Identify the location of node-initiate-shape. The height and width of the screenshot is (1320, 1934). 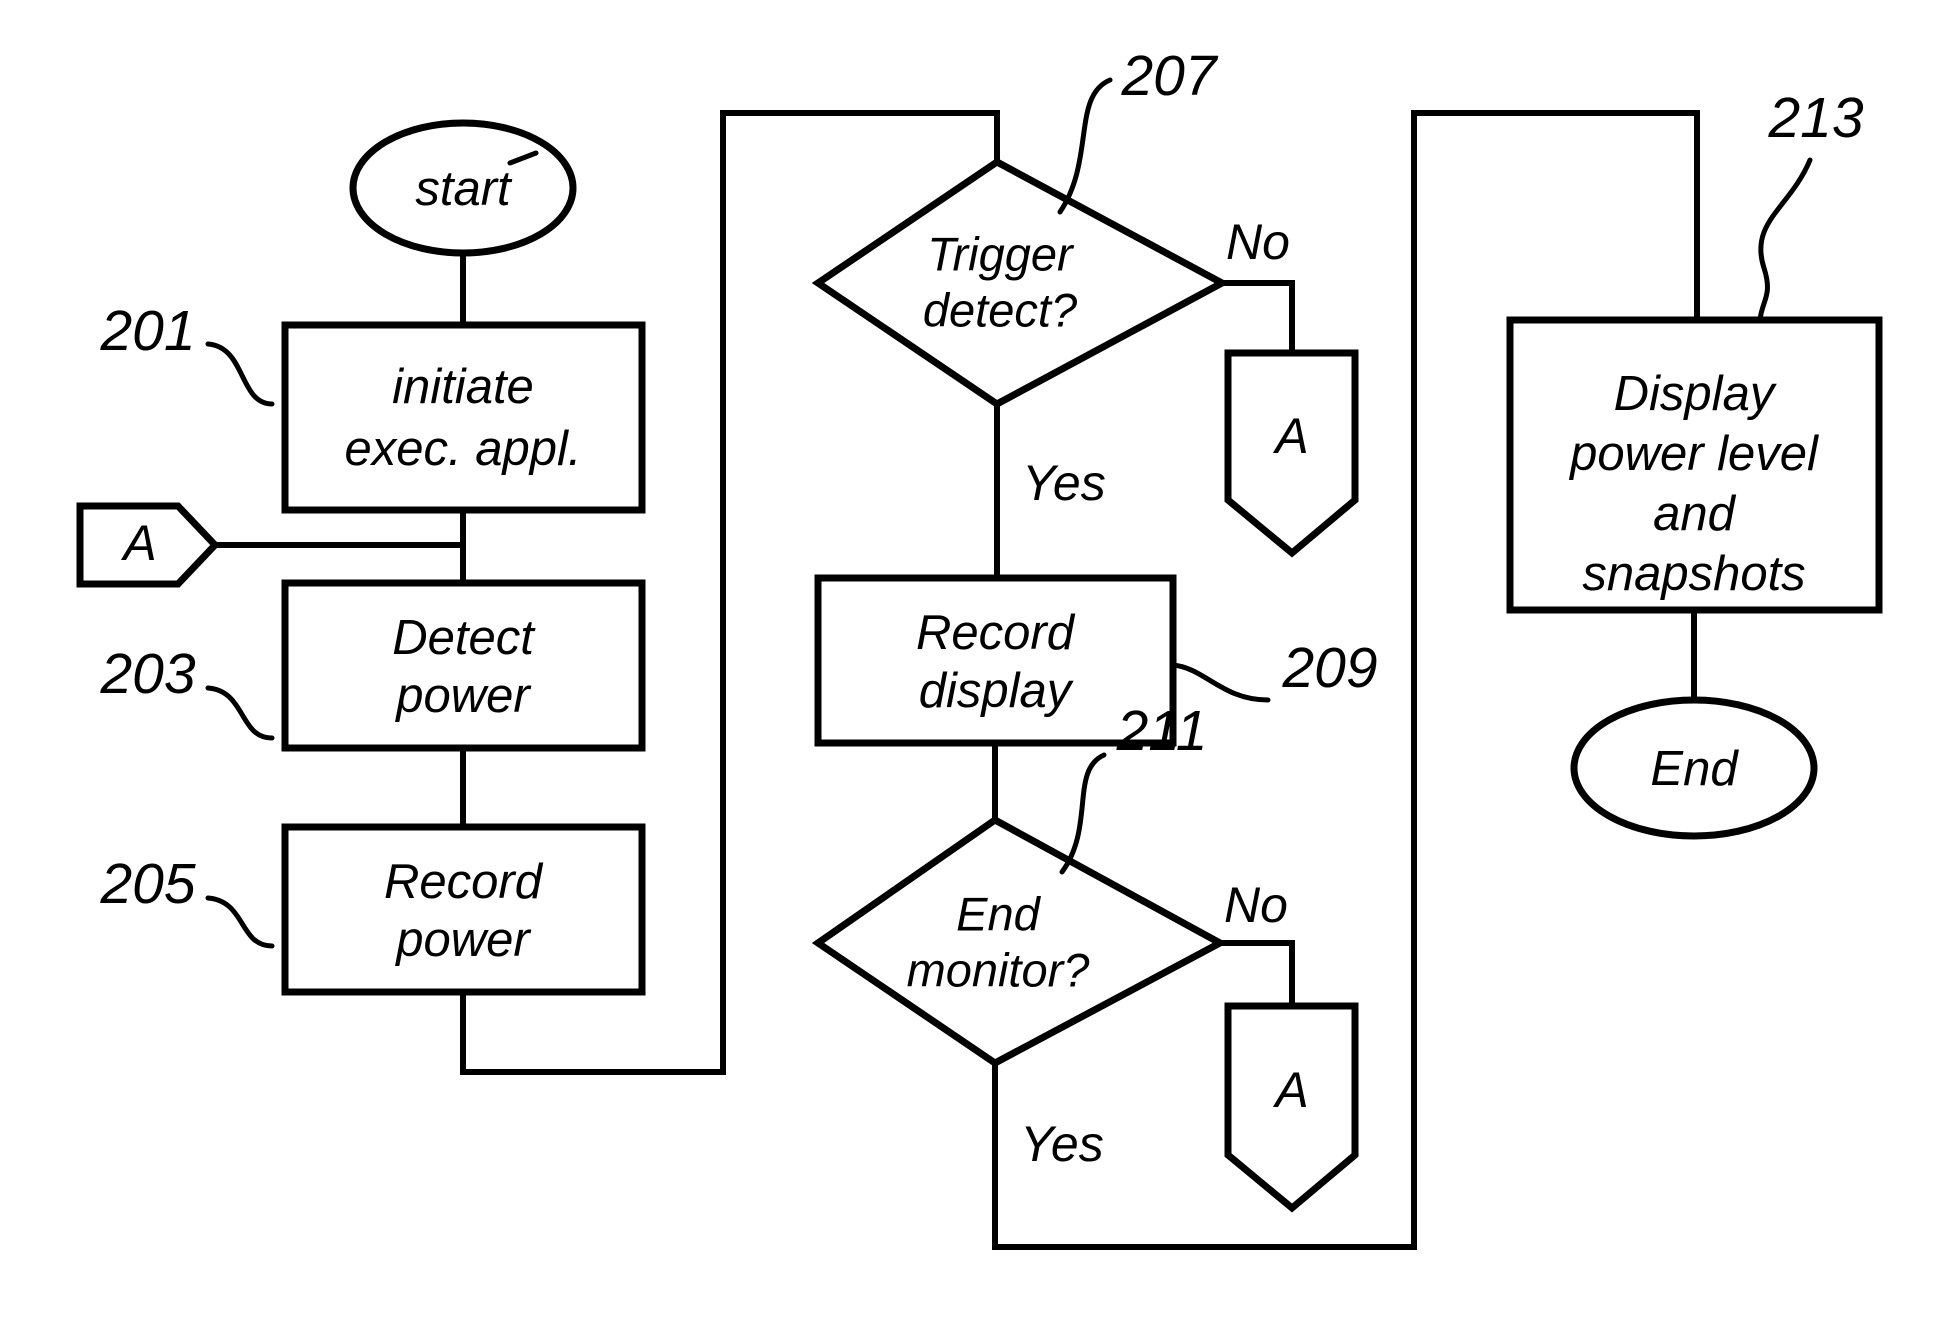
(463, 417).